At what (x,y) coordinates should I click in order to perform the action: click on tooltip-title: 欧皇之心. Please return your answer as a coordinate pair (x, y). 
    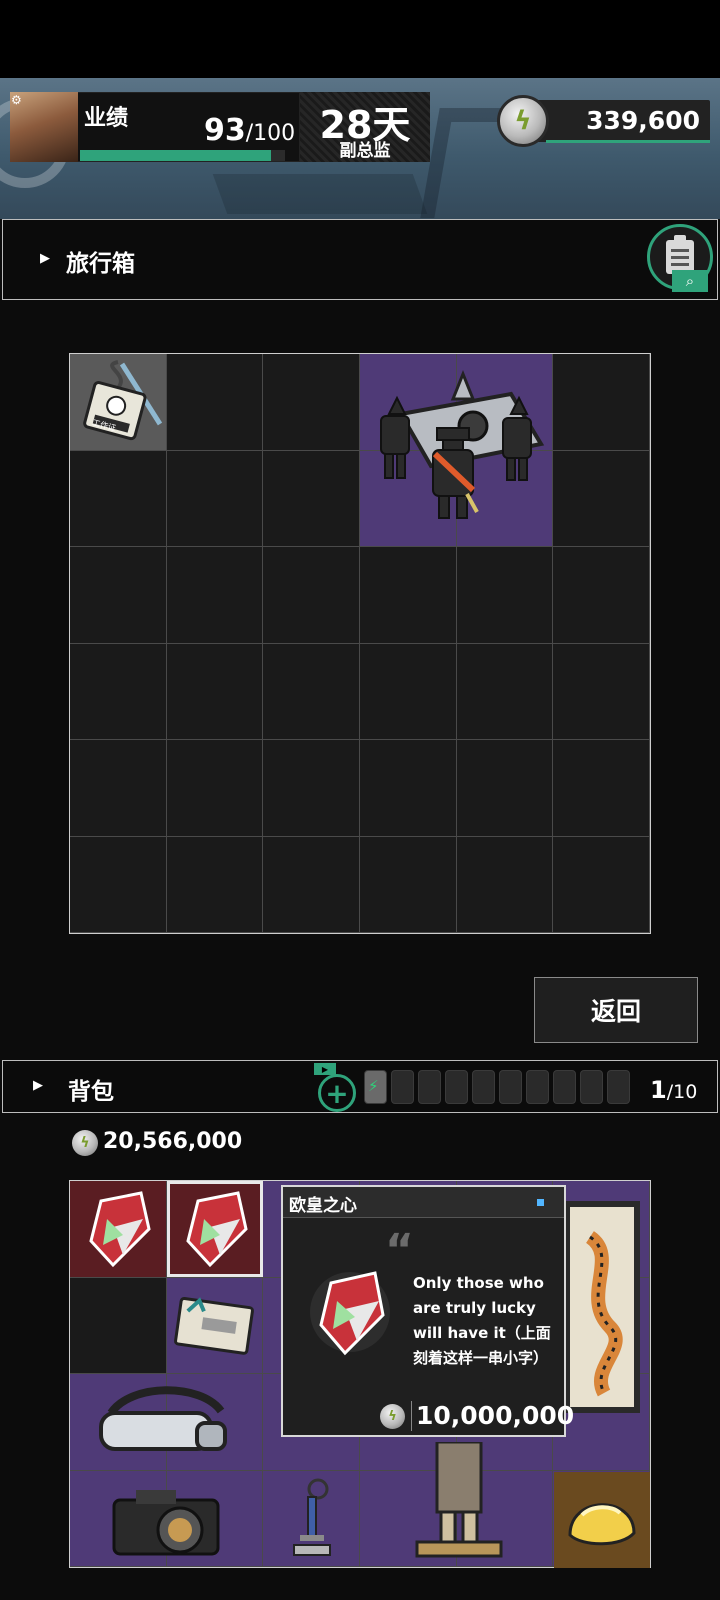
    Looking at the image, I should click on (323, 1206).